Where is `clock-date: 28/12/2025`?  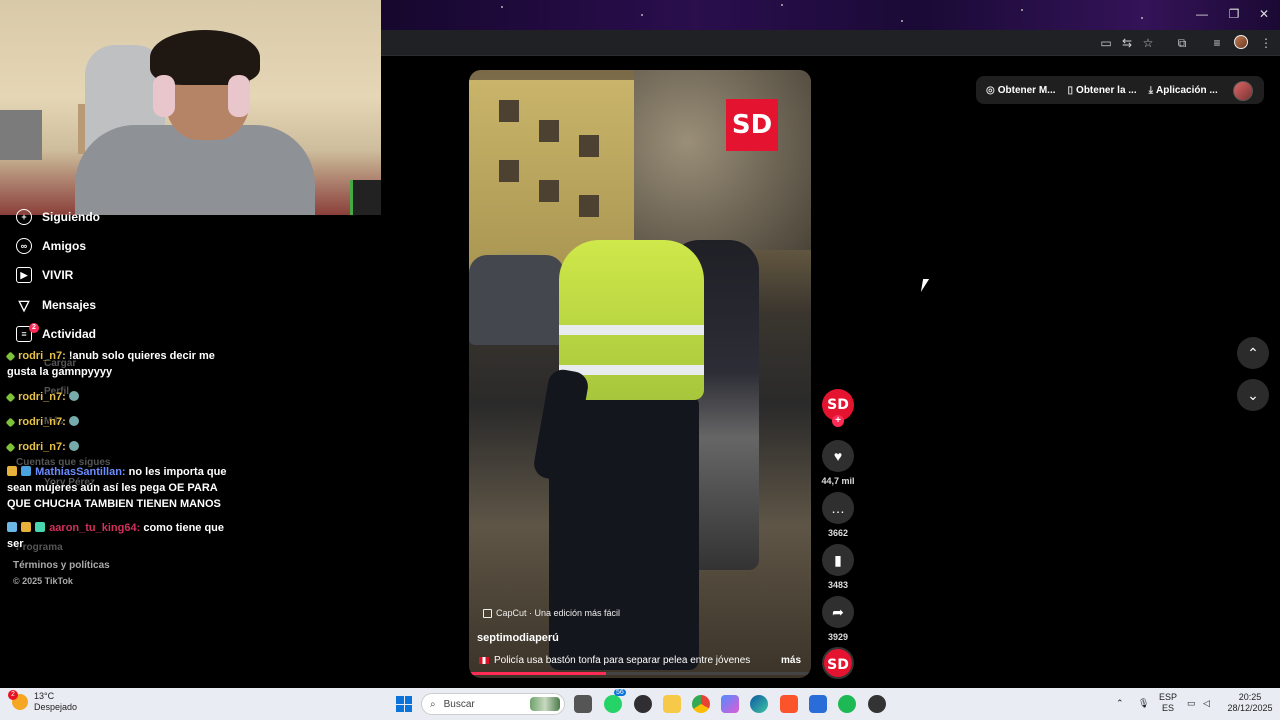 clock-date: 28/12/2025 is located at coordinates (1250, 708).